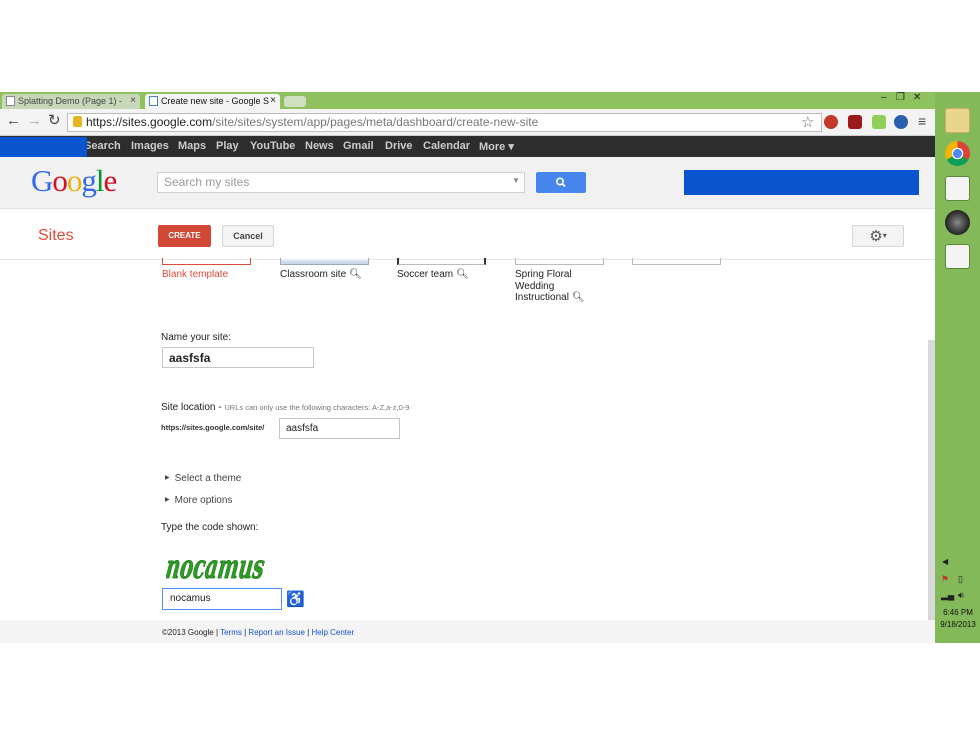  What do you see at coordinates (74, 181) in the screenshot?
I see `google-logo: Google` at bounding box center [74, 181].